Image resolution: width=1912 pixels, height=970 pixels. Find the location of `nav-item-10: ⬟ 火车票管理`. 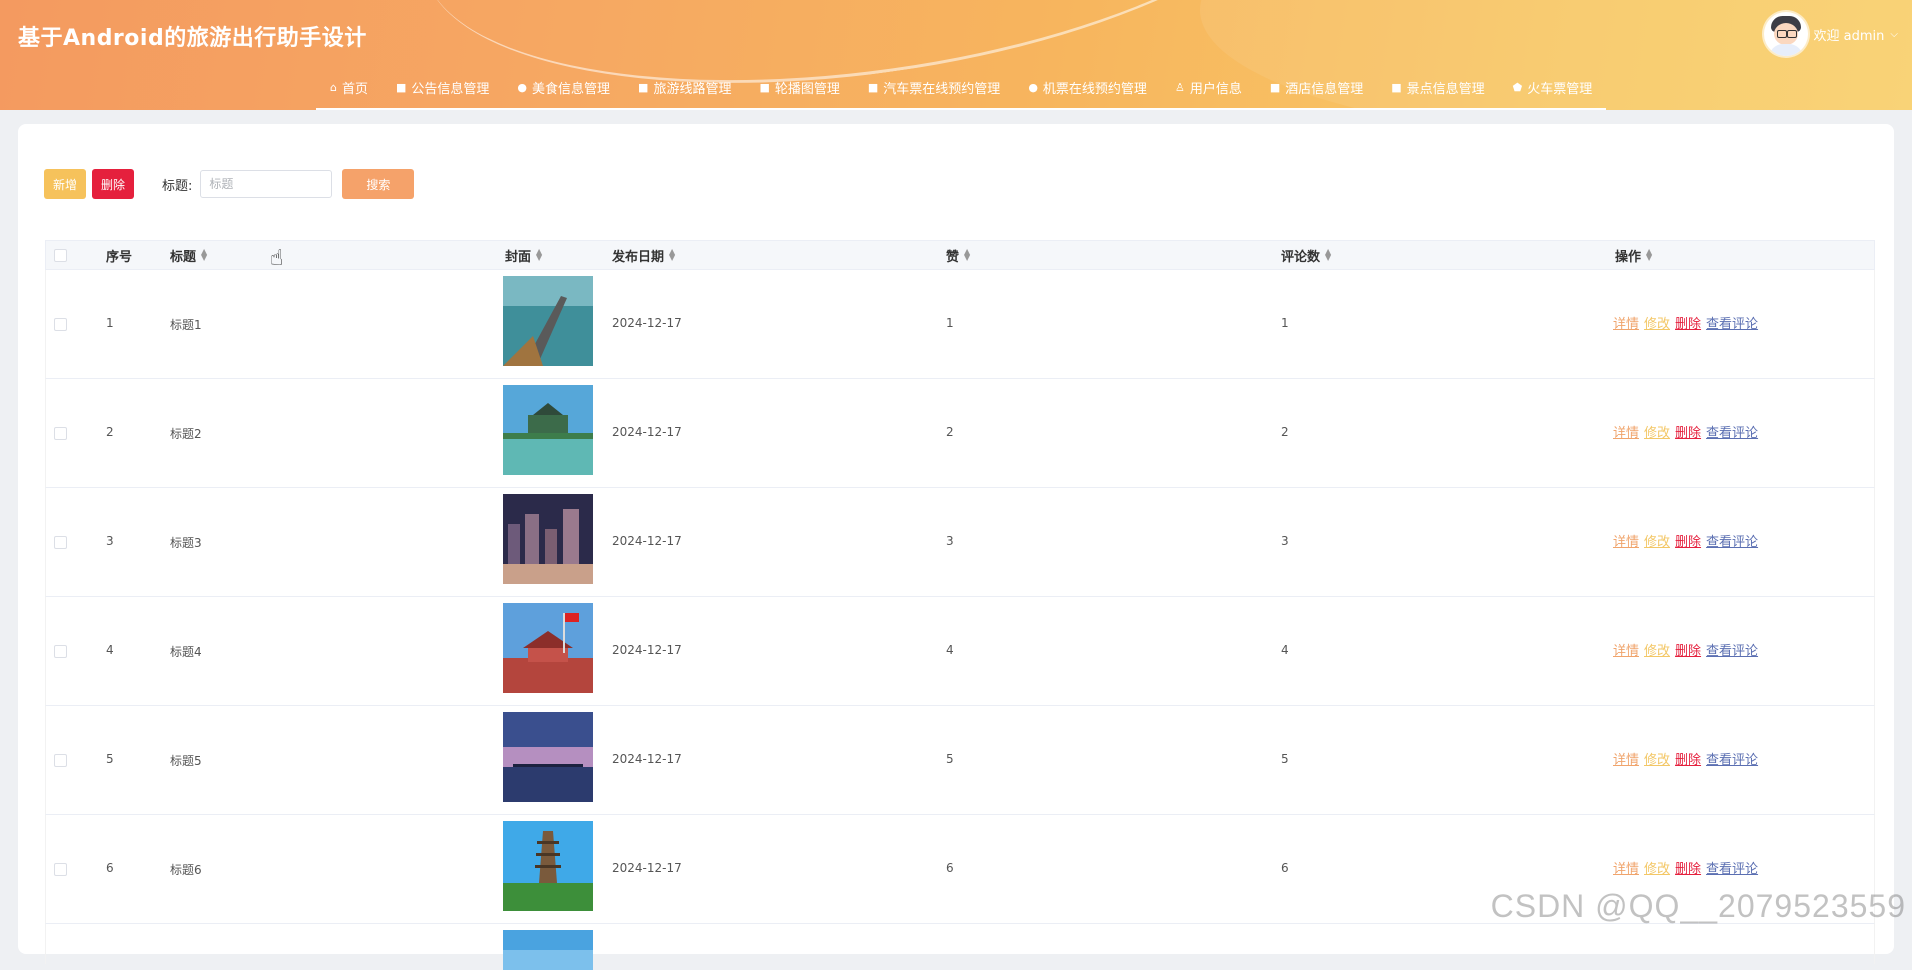

nav-item-10: ⬟ 火车票管理 is located at coordinates (1553, 87).